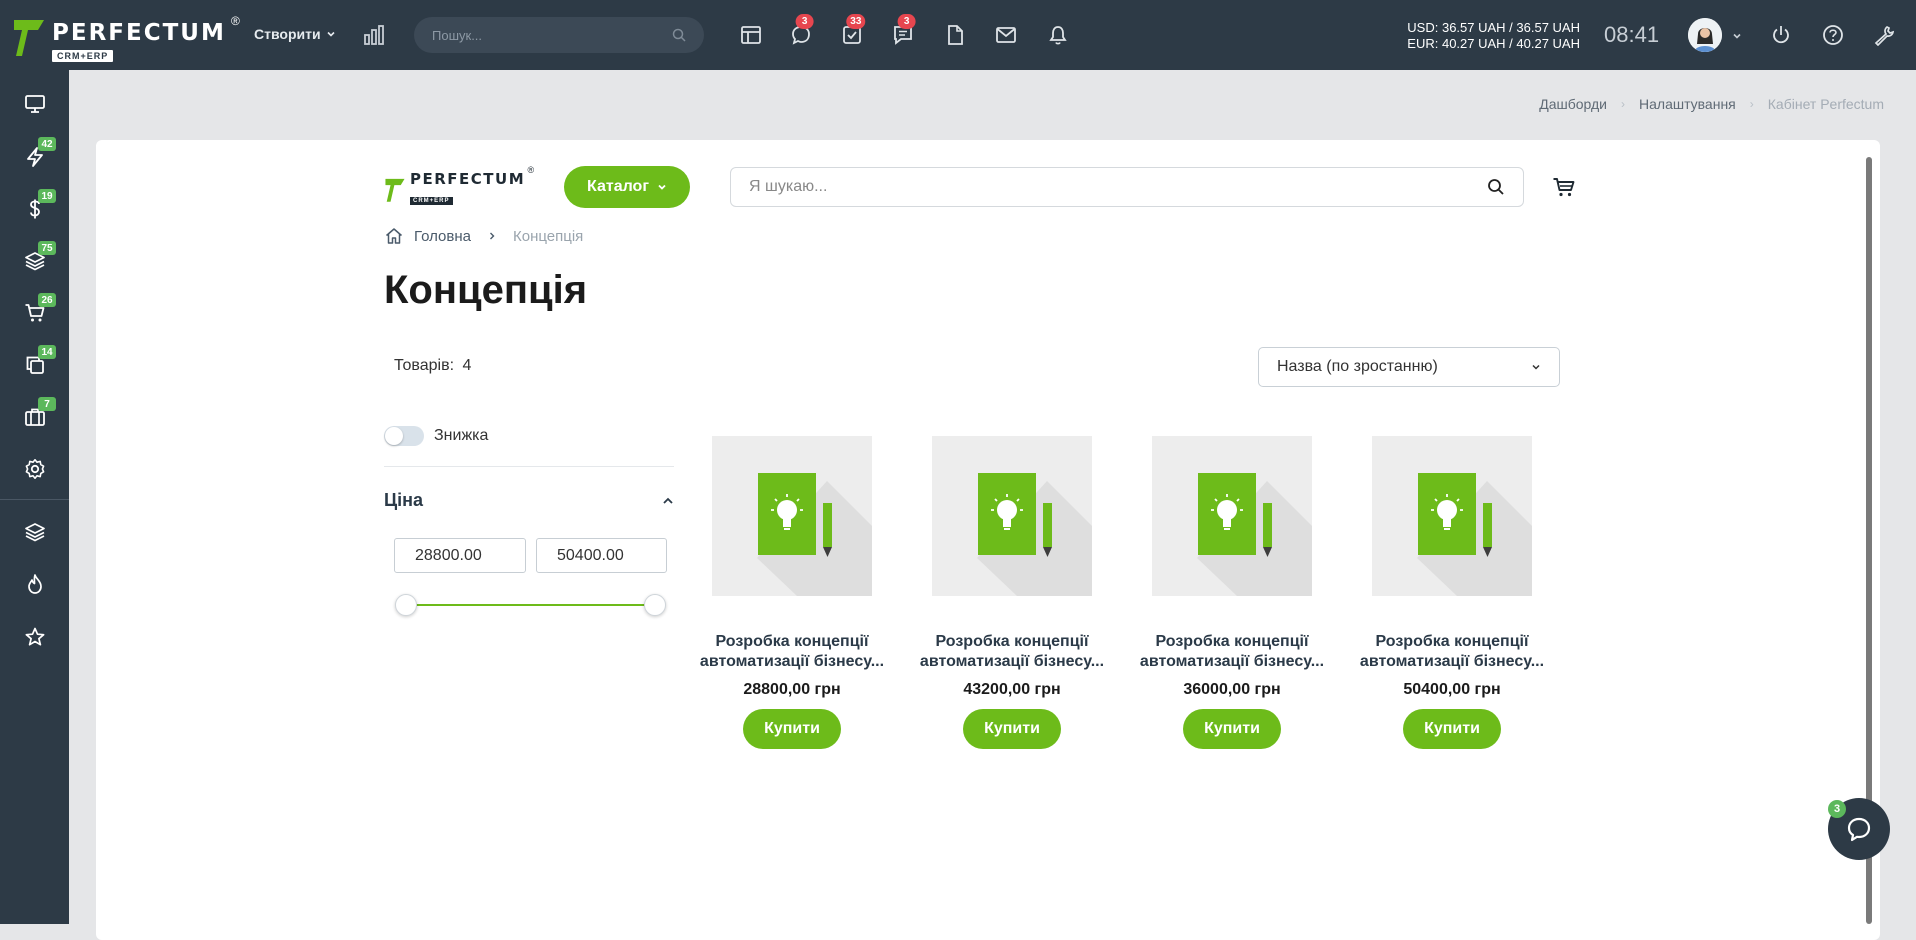 Image resolution: width=1916 pixels, height=940 pixels. I want to click on chat-bubble-icon: 3, so click(801, 31).